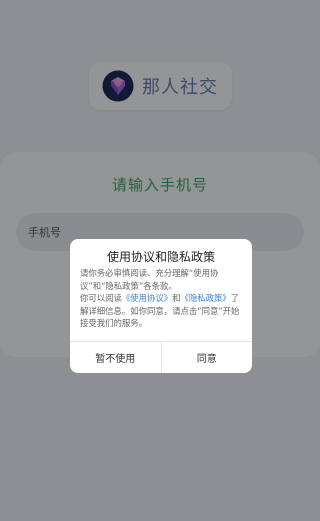 This screenshot has height=521, width=320. I want to click on dialog-text-and: 和, so click(176, 298).